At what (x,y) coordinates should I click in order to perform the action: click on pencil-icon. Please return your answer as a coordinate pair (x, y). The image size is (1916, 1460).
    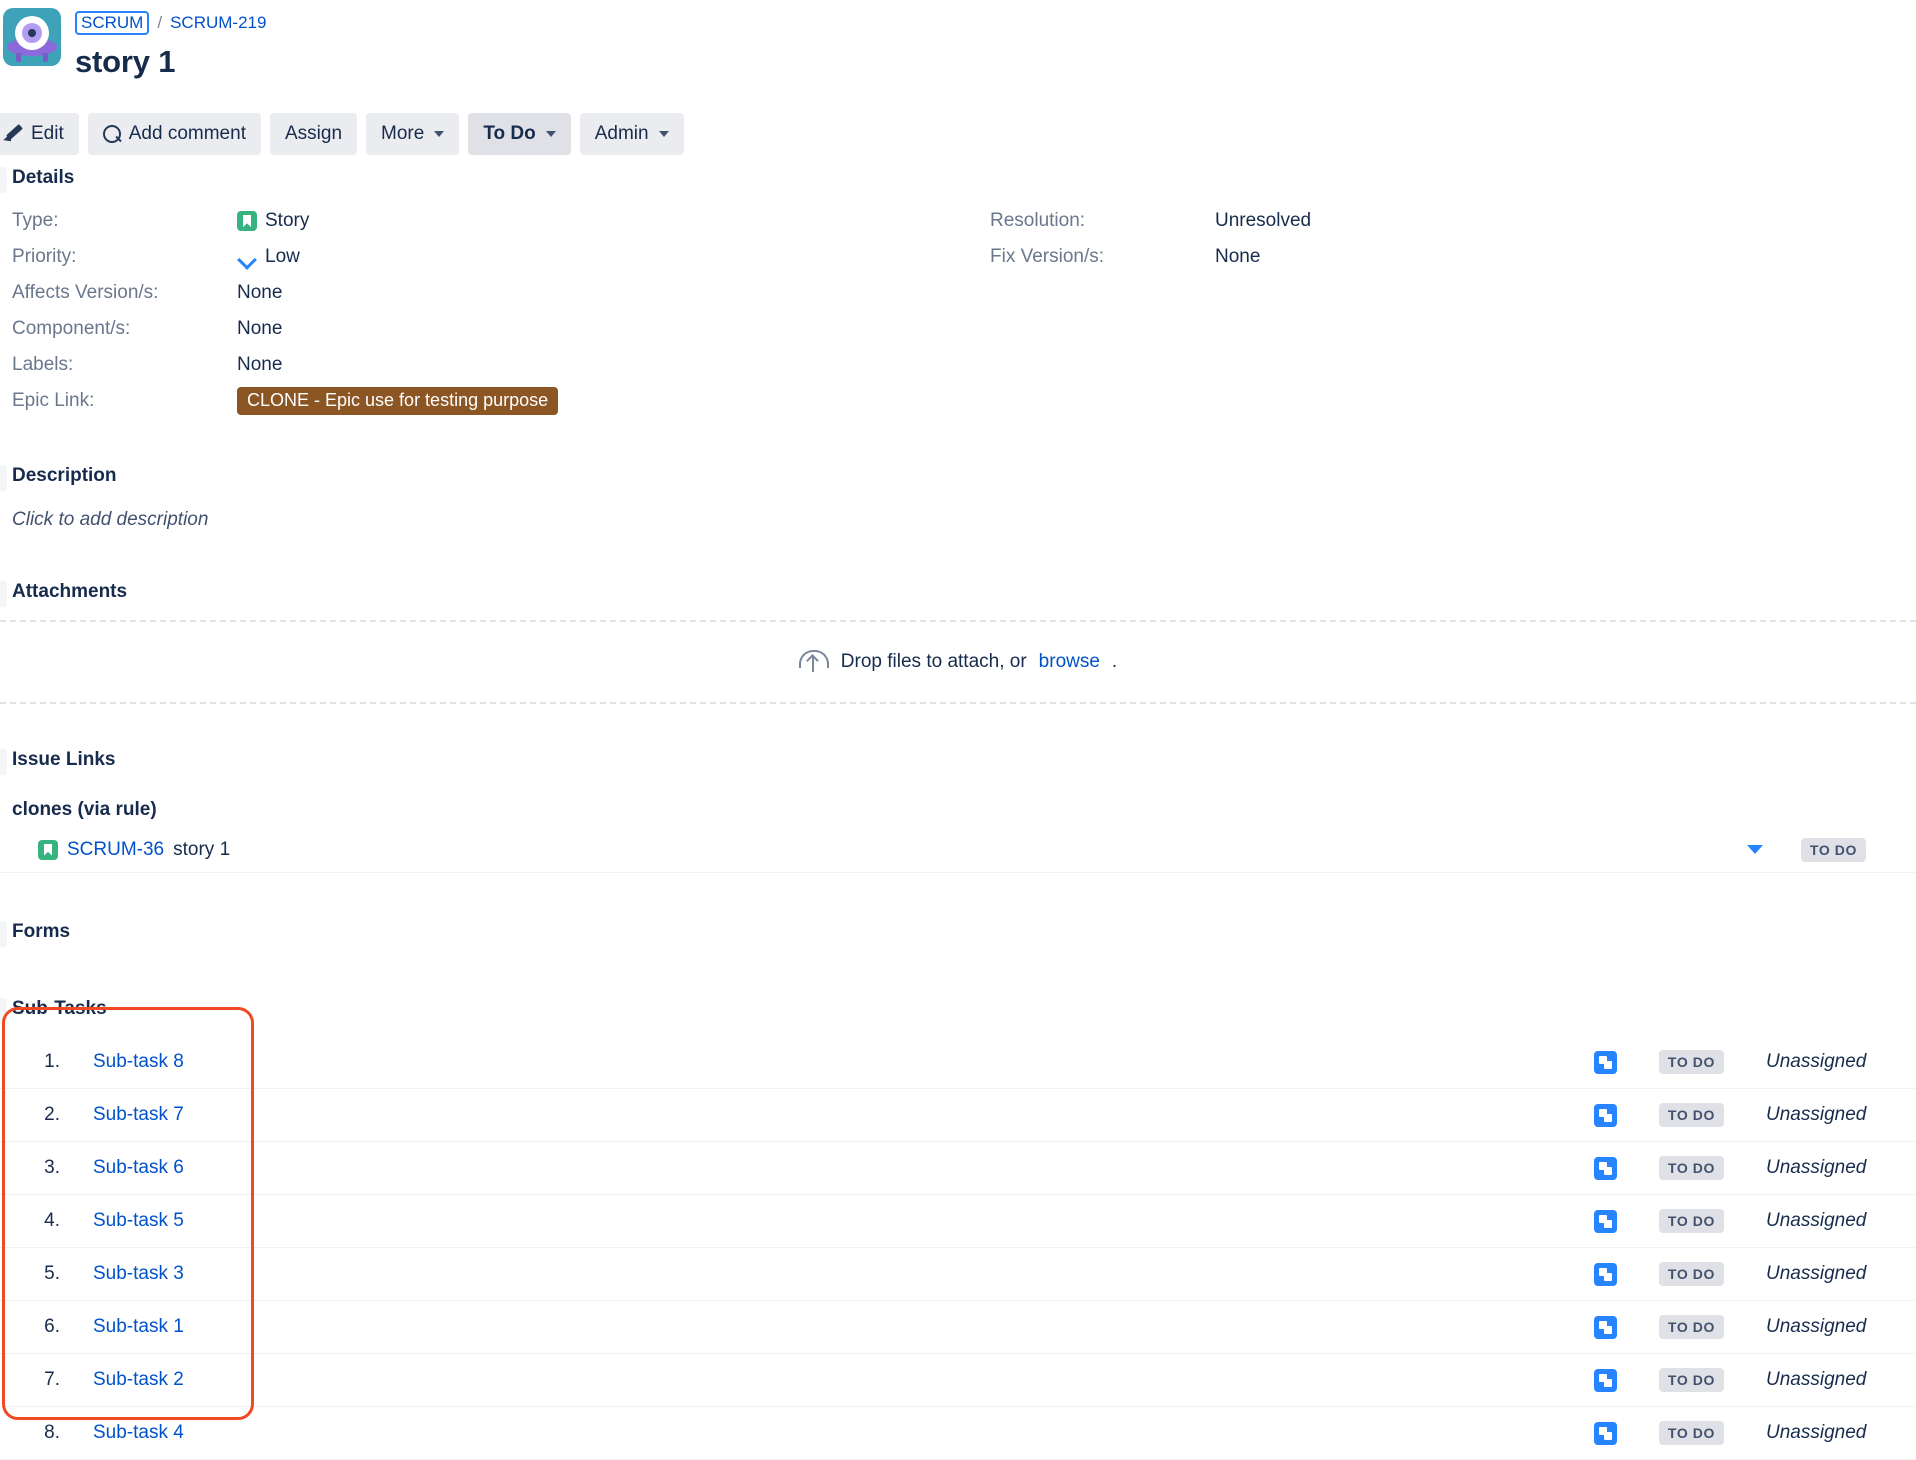
    Looking at the image, I should click on (14, 134).